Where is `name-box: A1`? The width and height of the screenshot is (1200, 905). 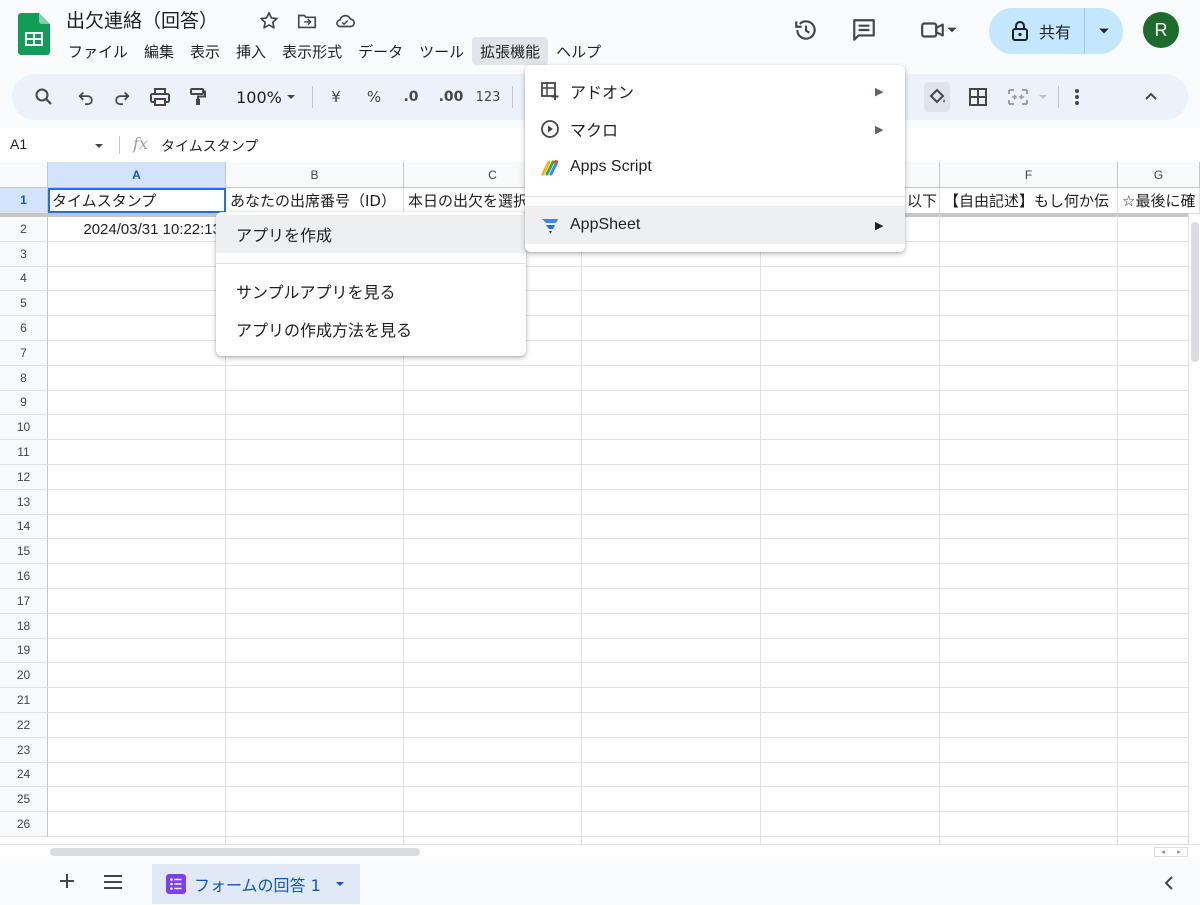 name-box: A1 is located at coordinates (18, 144).